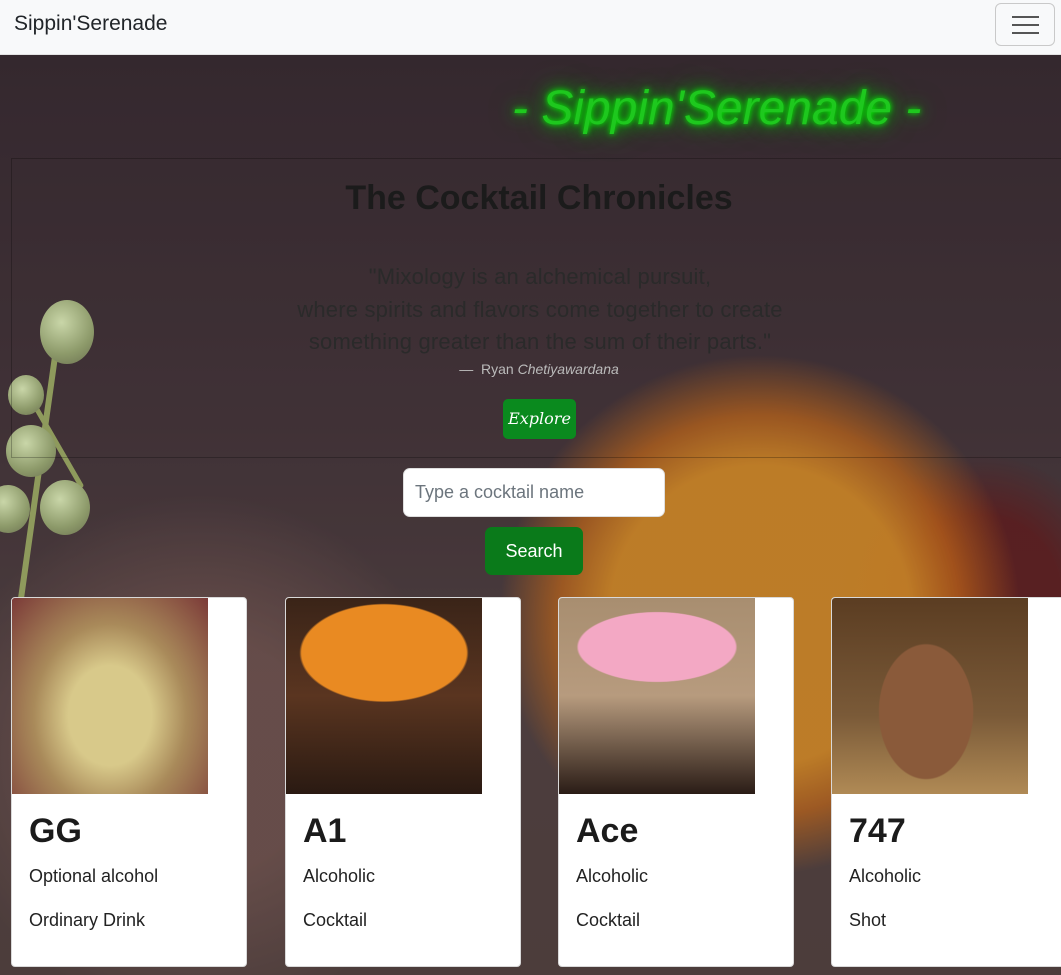 This screenshot has height=975, width=1061. I want to click on navbar: Sippin'Serenade, so click(530, 27).